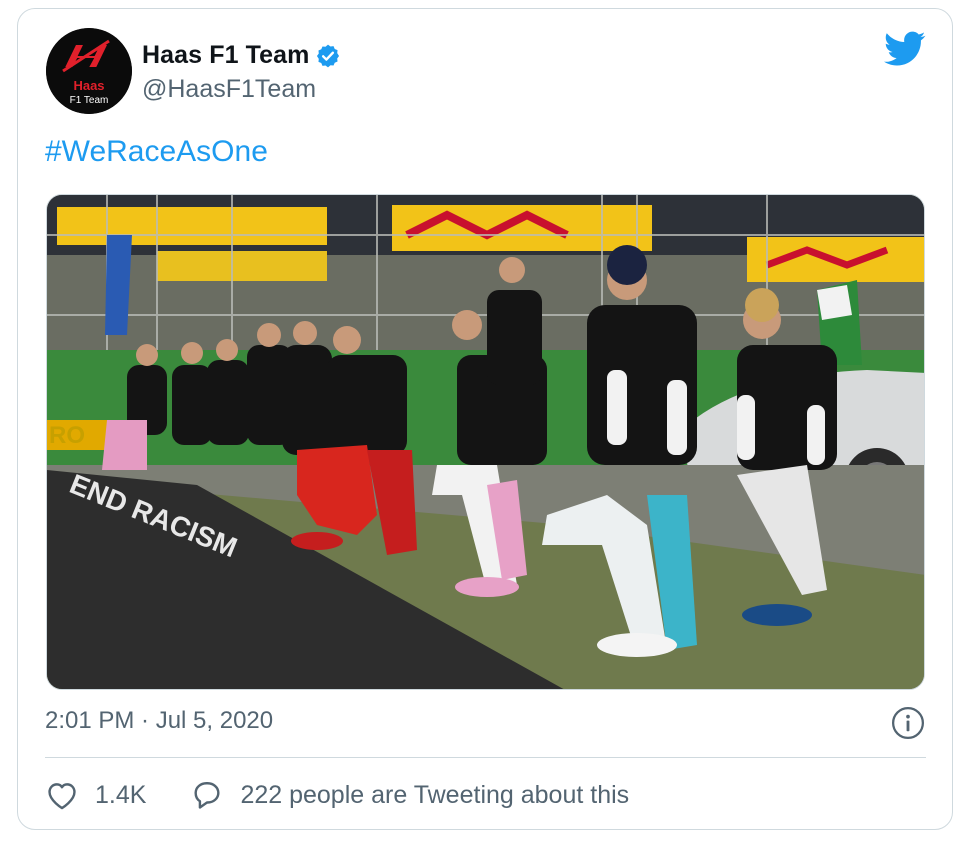 This screenshot has width=980, height=847. I want to click on haas-logo-icon: Haas F1 Team, so click(89, 71).